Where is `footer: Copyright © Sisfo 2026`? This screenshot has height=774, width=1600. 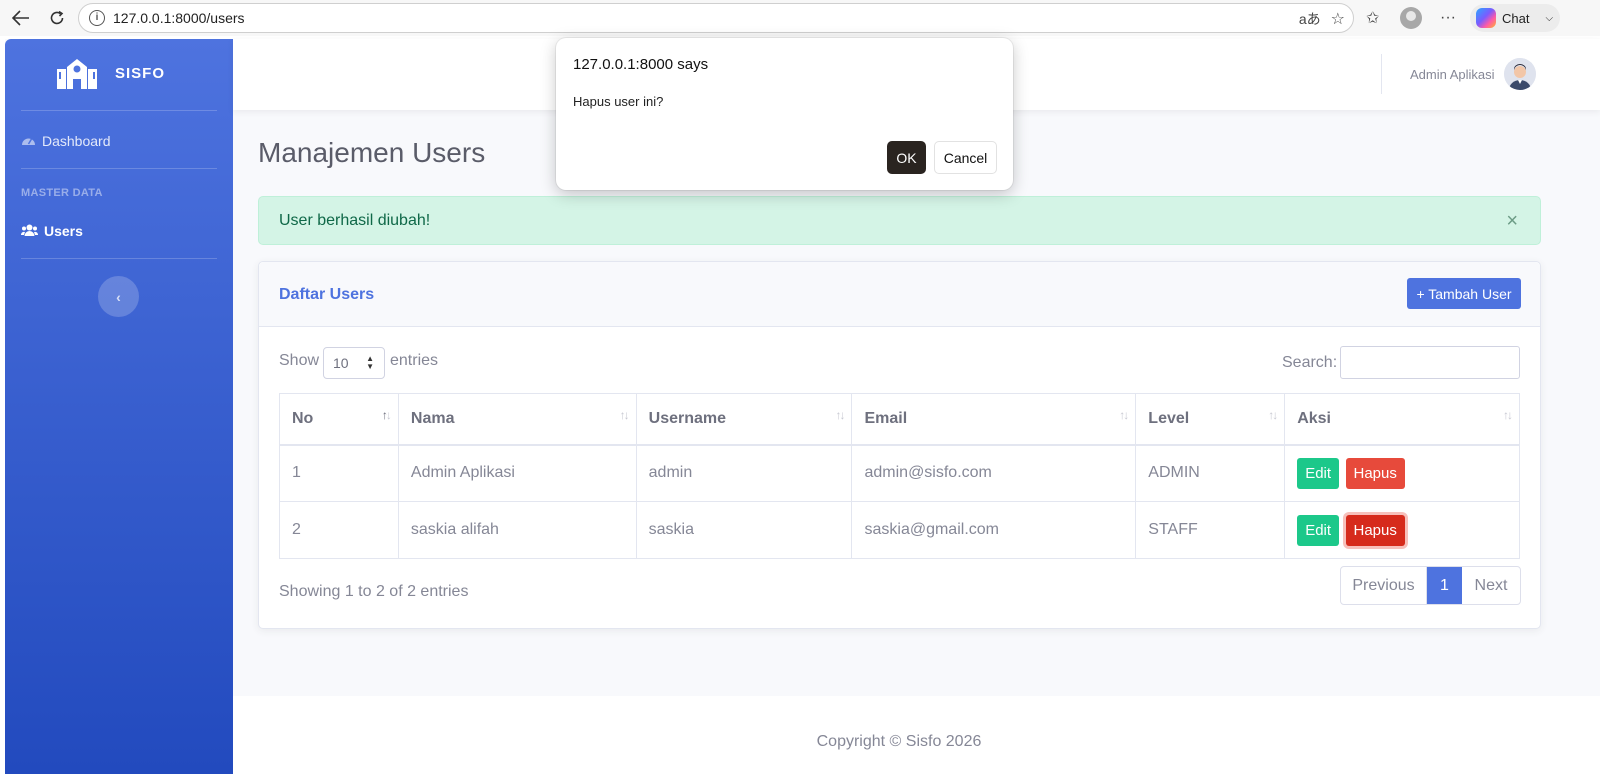 footer: Copyright © Sisfo 2026 is located at coordinates (916, 735).